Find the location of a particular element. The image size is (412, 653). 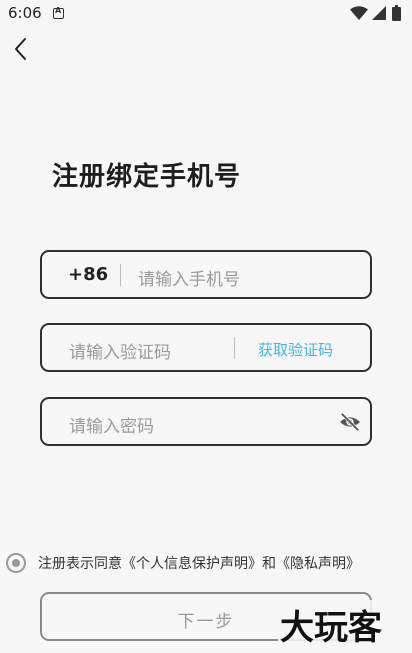

privacy-protection-link: 《个人信息保护声明》 is located at coordinates (192, 564).